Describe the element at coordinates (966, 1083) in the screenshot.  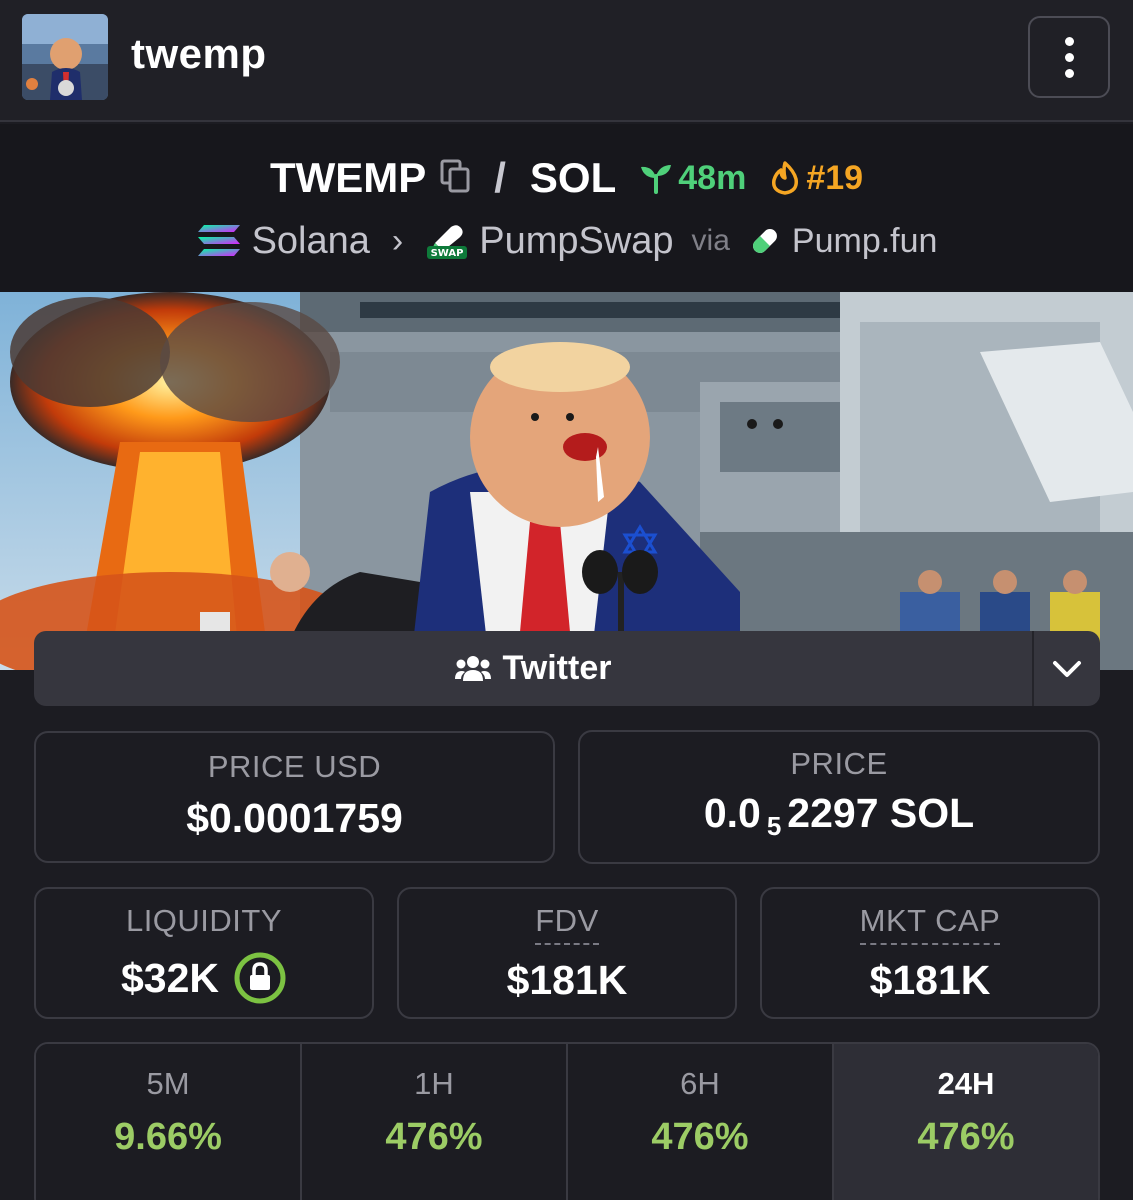
I see `tab-label: 24H` at that location.